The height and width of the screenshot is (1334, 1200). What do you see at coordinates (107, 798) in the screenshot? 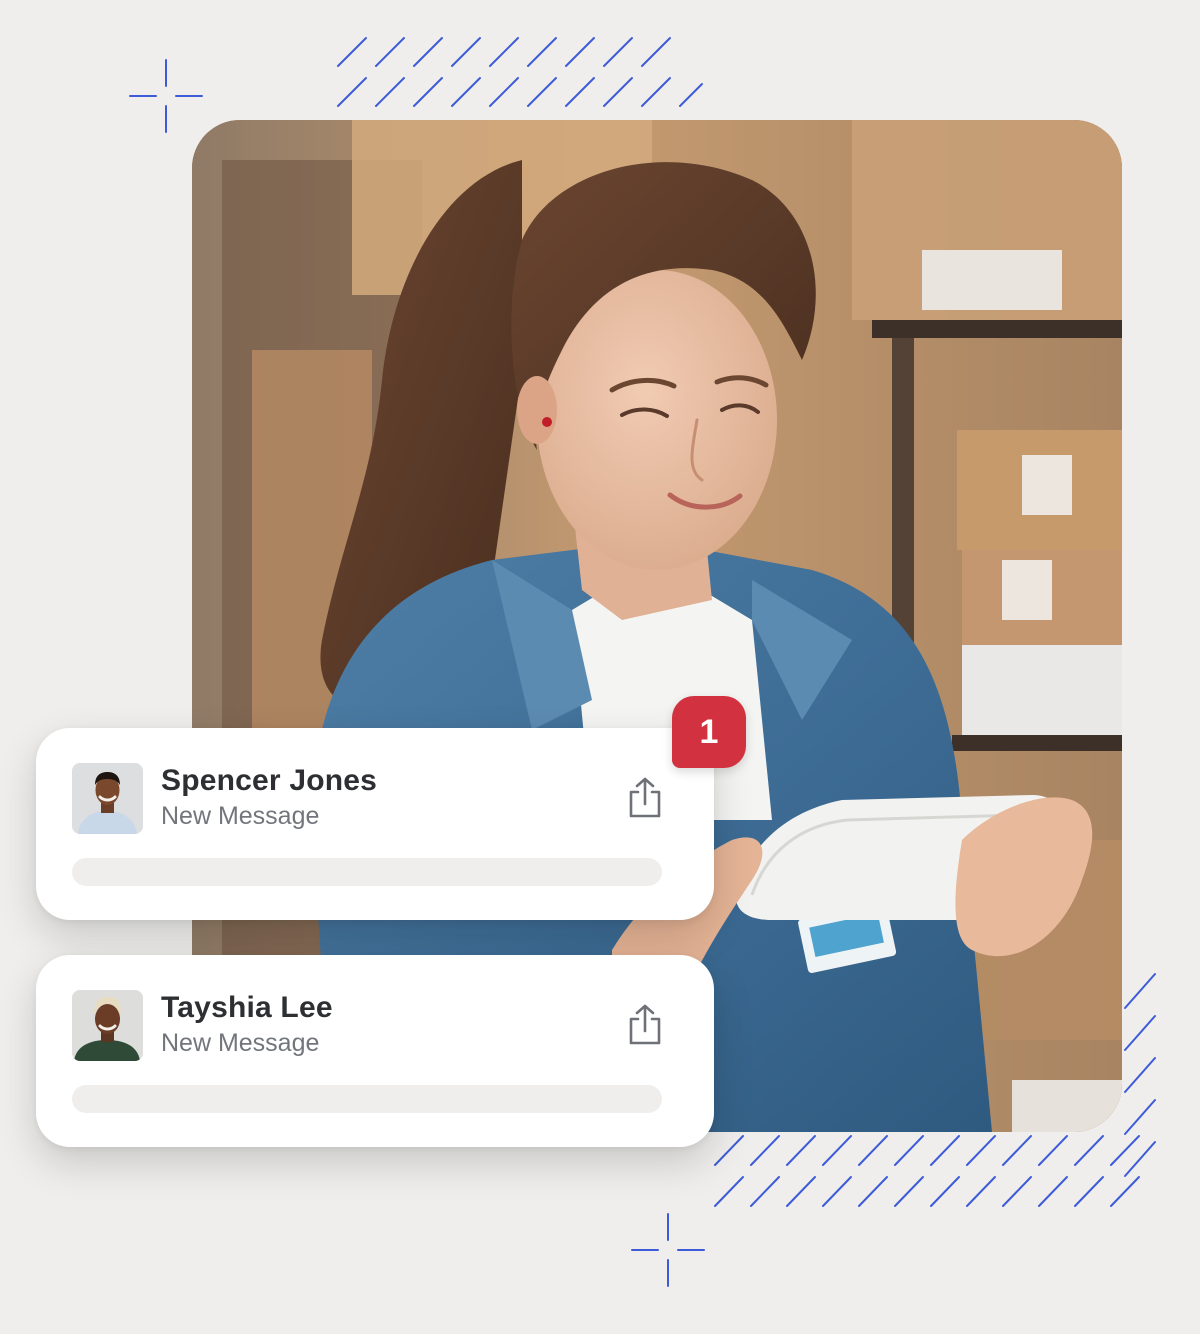
I see `man-portrait-avatar` at bounding box center [107, 798].